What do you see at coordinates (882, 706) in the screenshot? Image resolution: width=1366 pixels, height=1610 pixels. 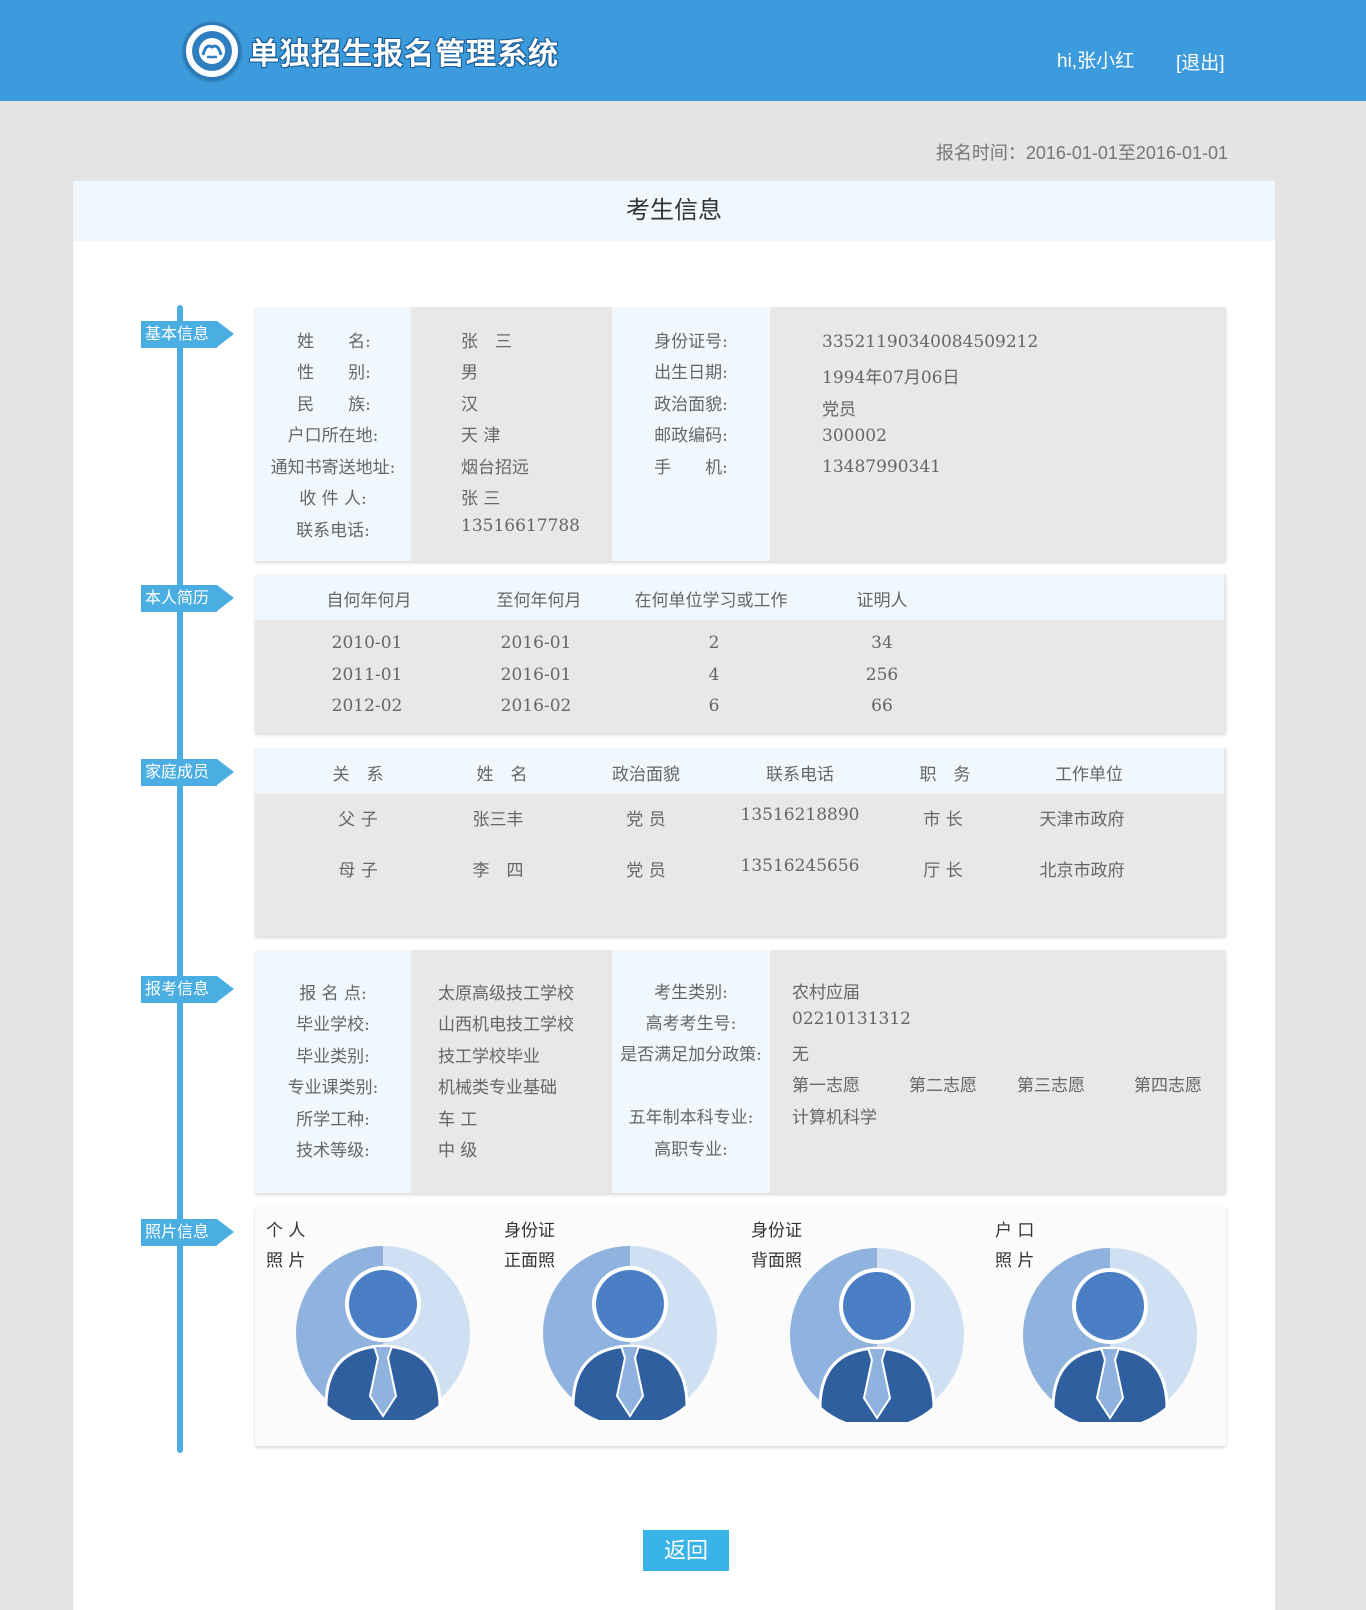 I see `resume-cell: 66` at bounding box center [882, 706].